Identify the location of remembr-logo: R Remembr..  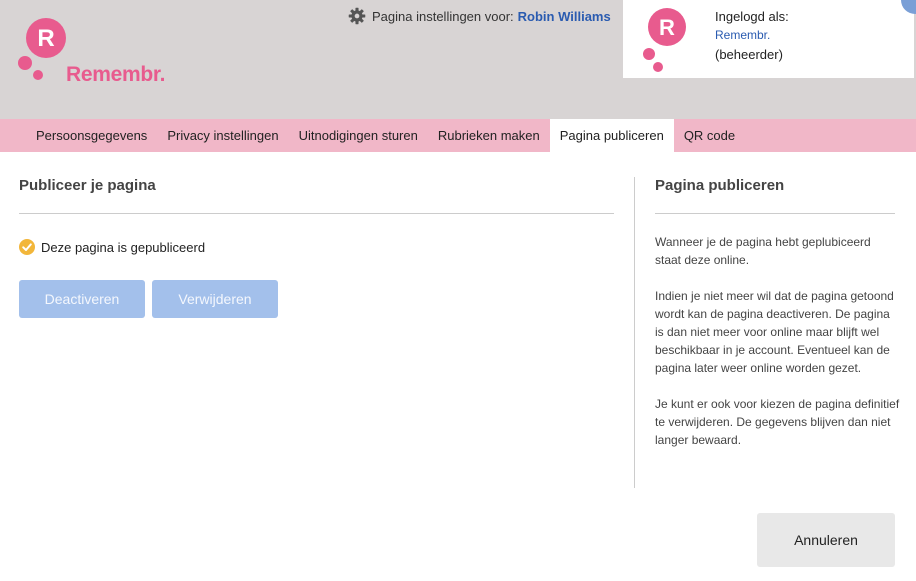
(91, 51).